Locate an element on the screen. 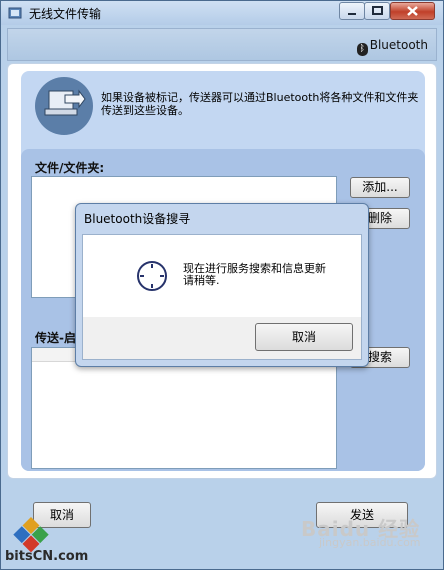 This screenshot has width=444, height=570. baidu-url-watermark: jingyan.baidu.com is located at coordinates (370, 542).